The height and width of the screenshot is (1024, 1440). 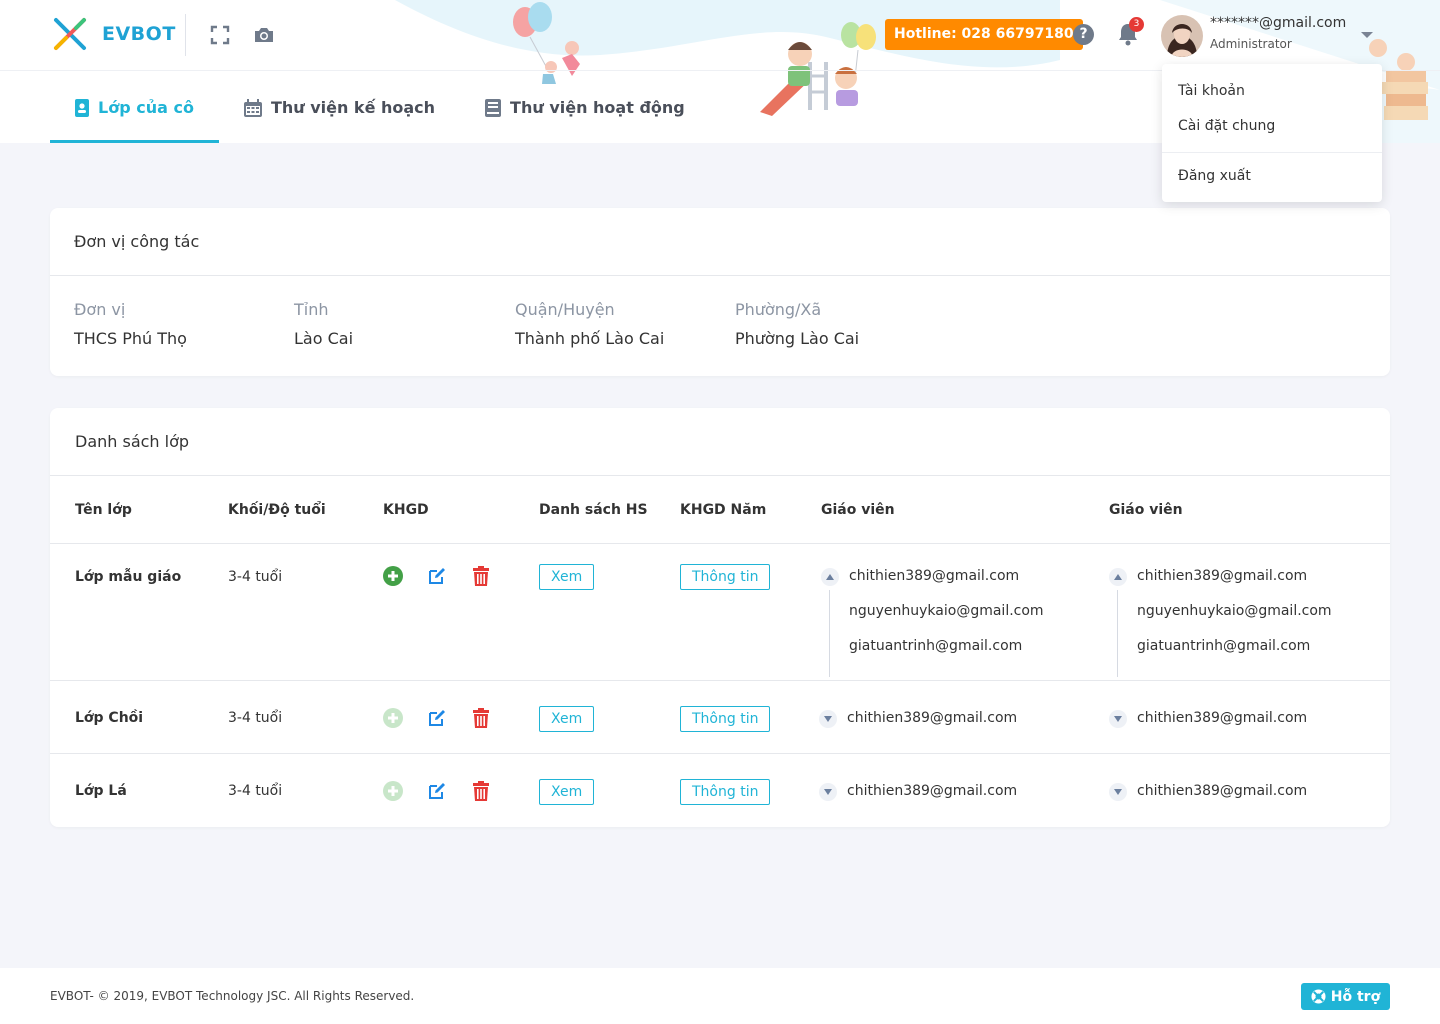 I want to click on tab-label: Thư viện hoạt động, so click(x=597, y=107).